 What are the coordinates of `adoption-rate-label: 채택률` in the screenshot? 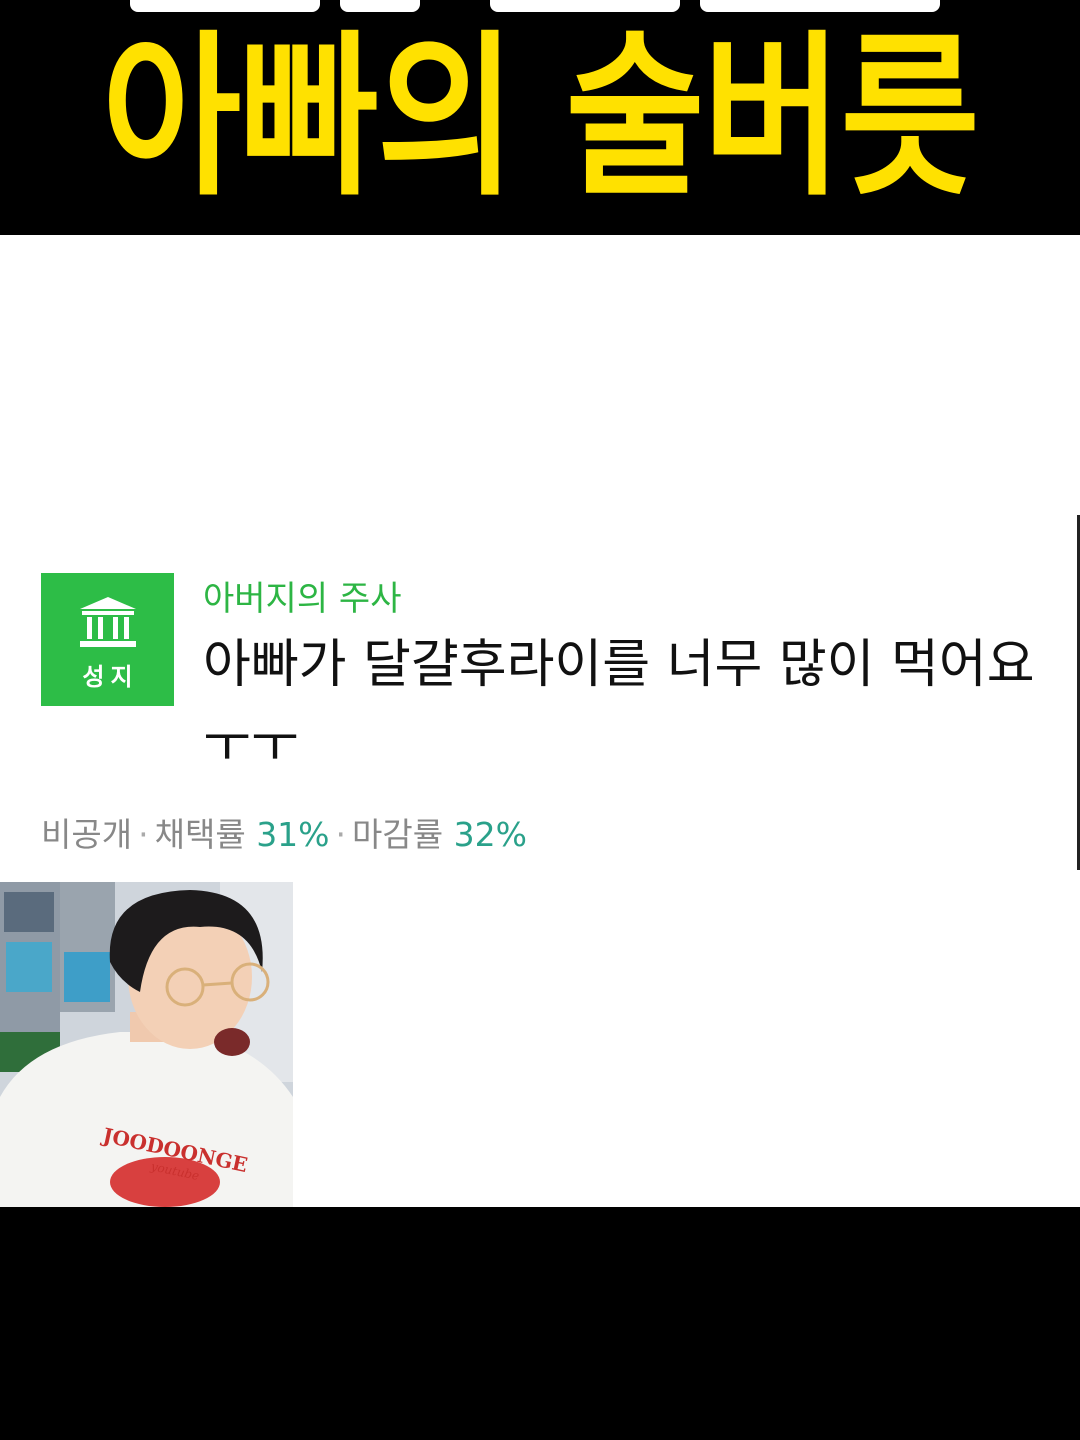 It's located at (200, 834).